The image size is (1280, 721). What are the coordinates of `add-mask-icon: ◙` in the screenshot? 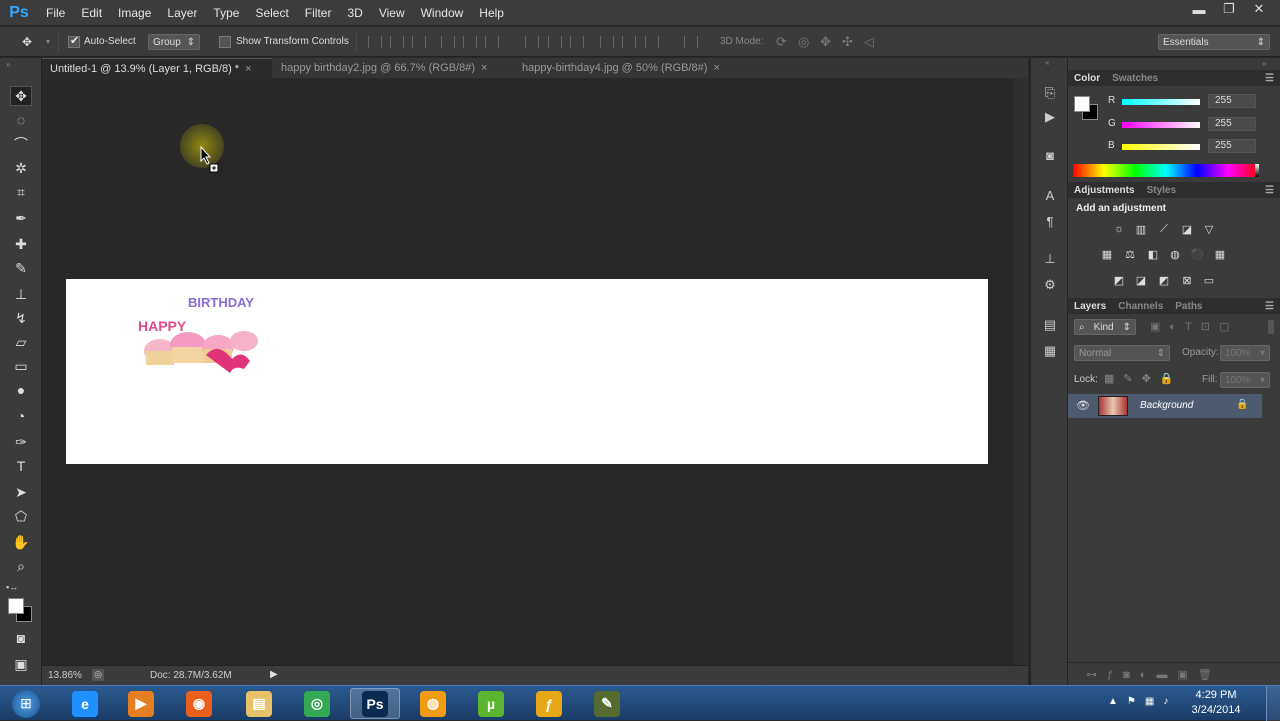 It's located at (1131, 675).